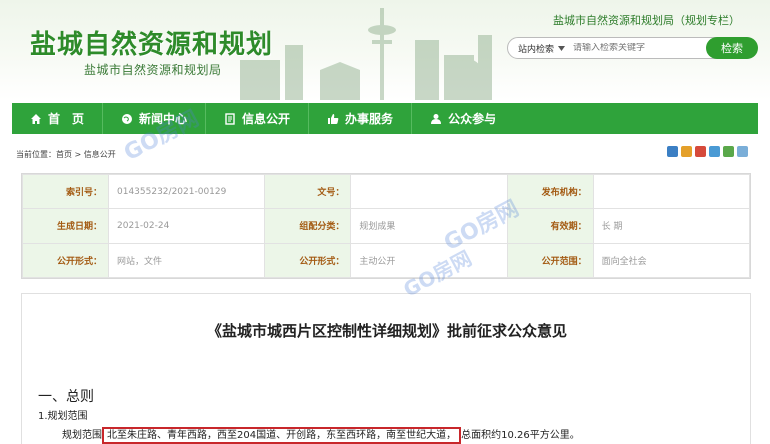 Image resolution: width=770 pixels, height=444 pixels. I want to click on scope-prefix: 规划范围, so click(82, 435).